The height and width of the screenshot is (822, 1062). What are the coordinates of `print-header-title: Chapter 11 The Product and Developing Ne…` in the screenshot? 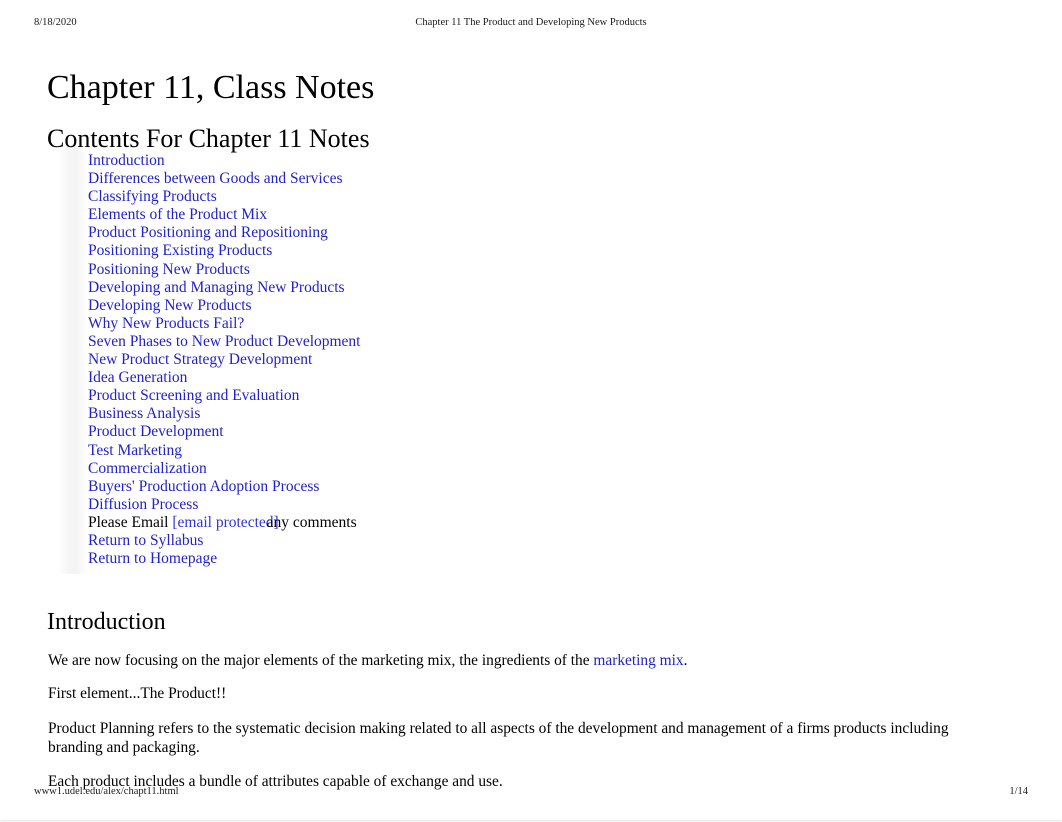 It's located at (531, 22).